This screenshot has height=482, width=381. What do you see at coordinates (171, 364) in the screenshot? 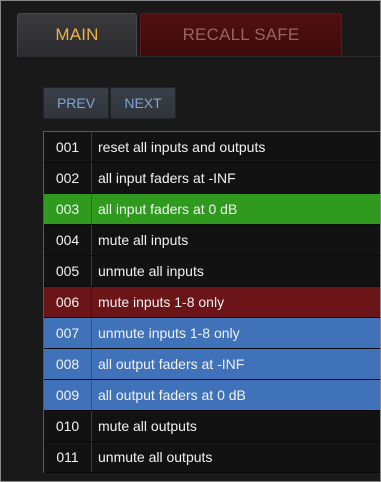
I see `snapshot-label: all output faders at -INF` at bounding box center [171, 364].